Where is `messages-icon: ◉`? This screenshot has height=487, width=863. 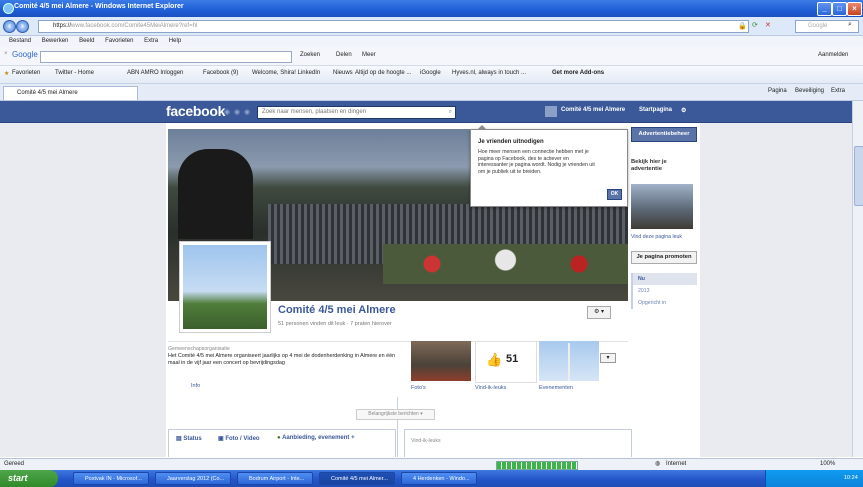
messages-icon: ◉ is located at coordinates (237, 112).